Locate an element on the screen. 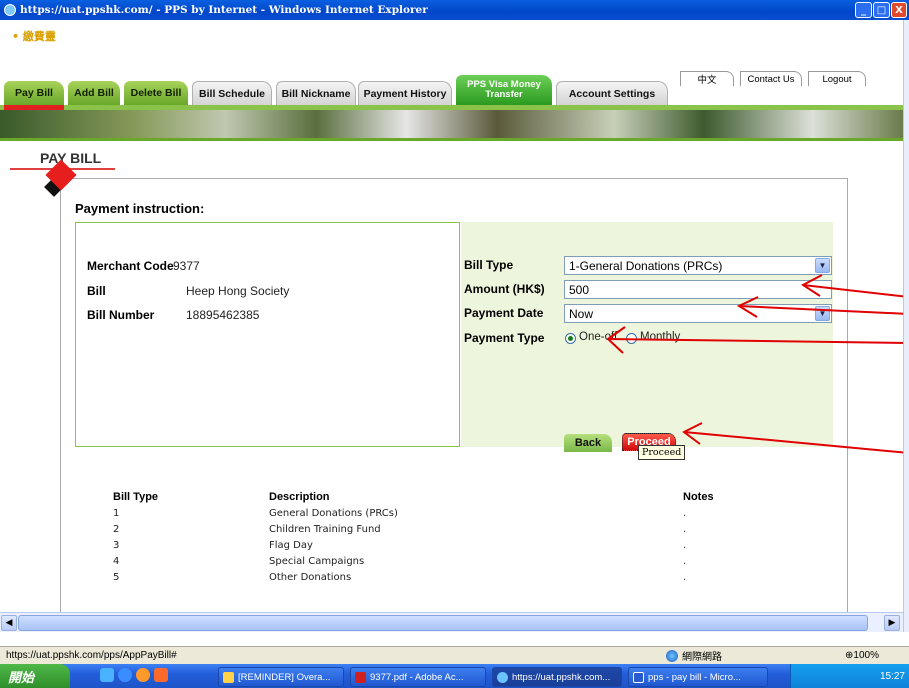 This screenshot has width=909, height=688. clock: 15:27 is located at coordinates (892, 676).